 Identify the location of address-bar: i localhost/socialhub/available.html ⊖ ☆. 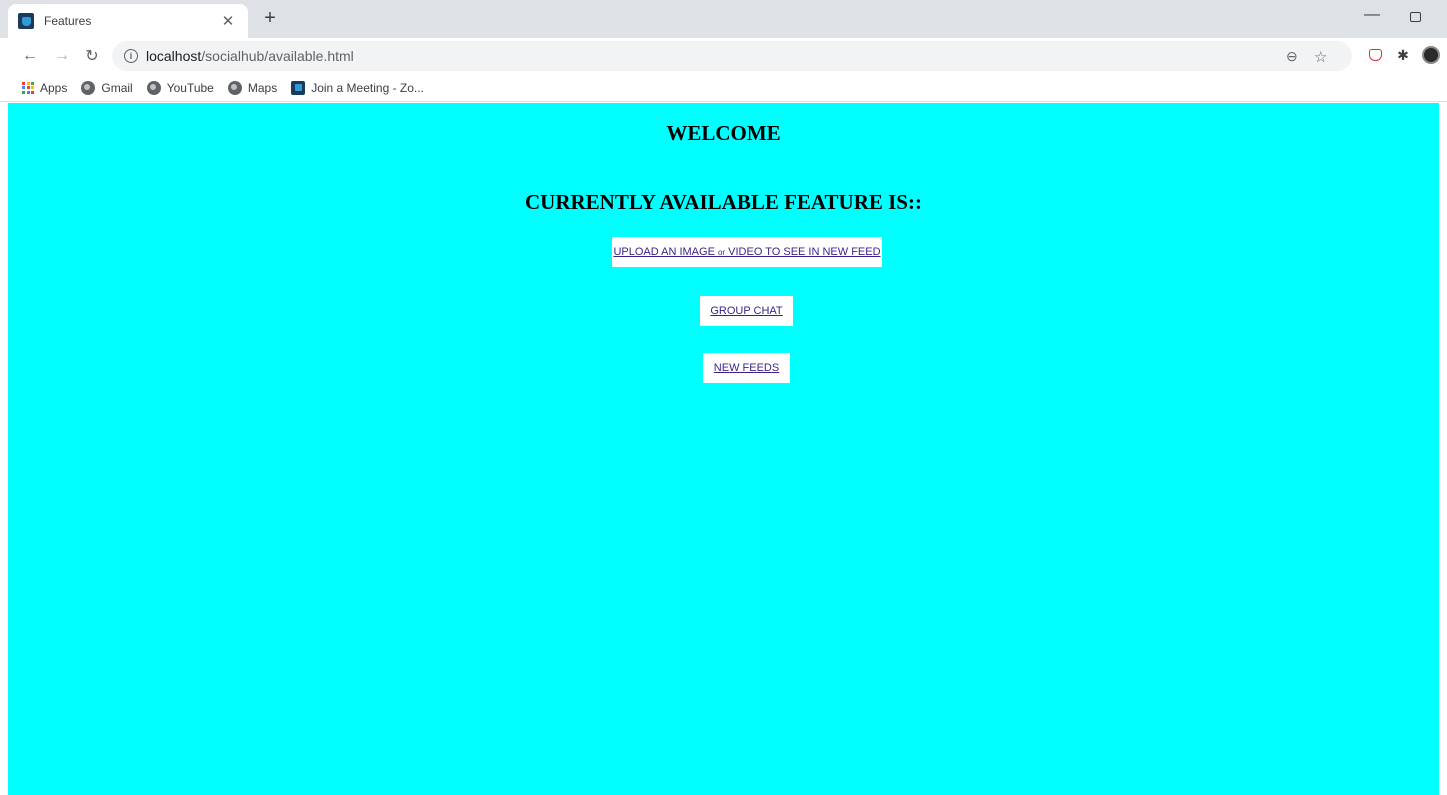
(732, 56).